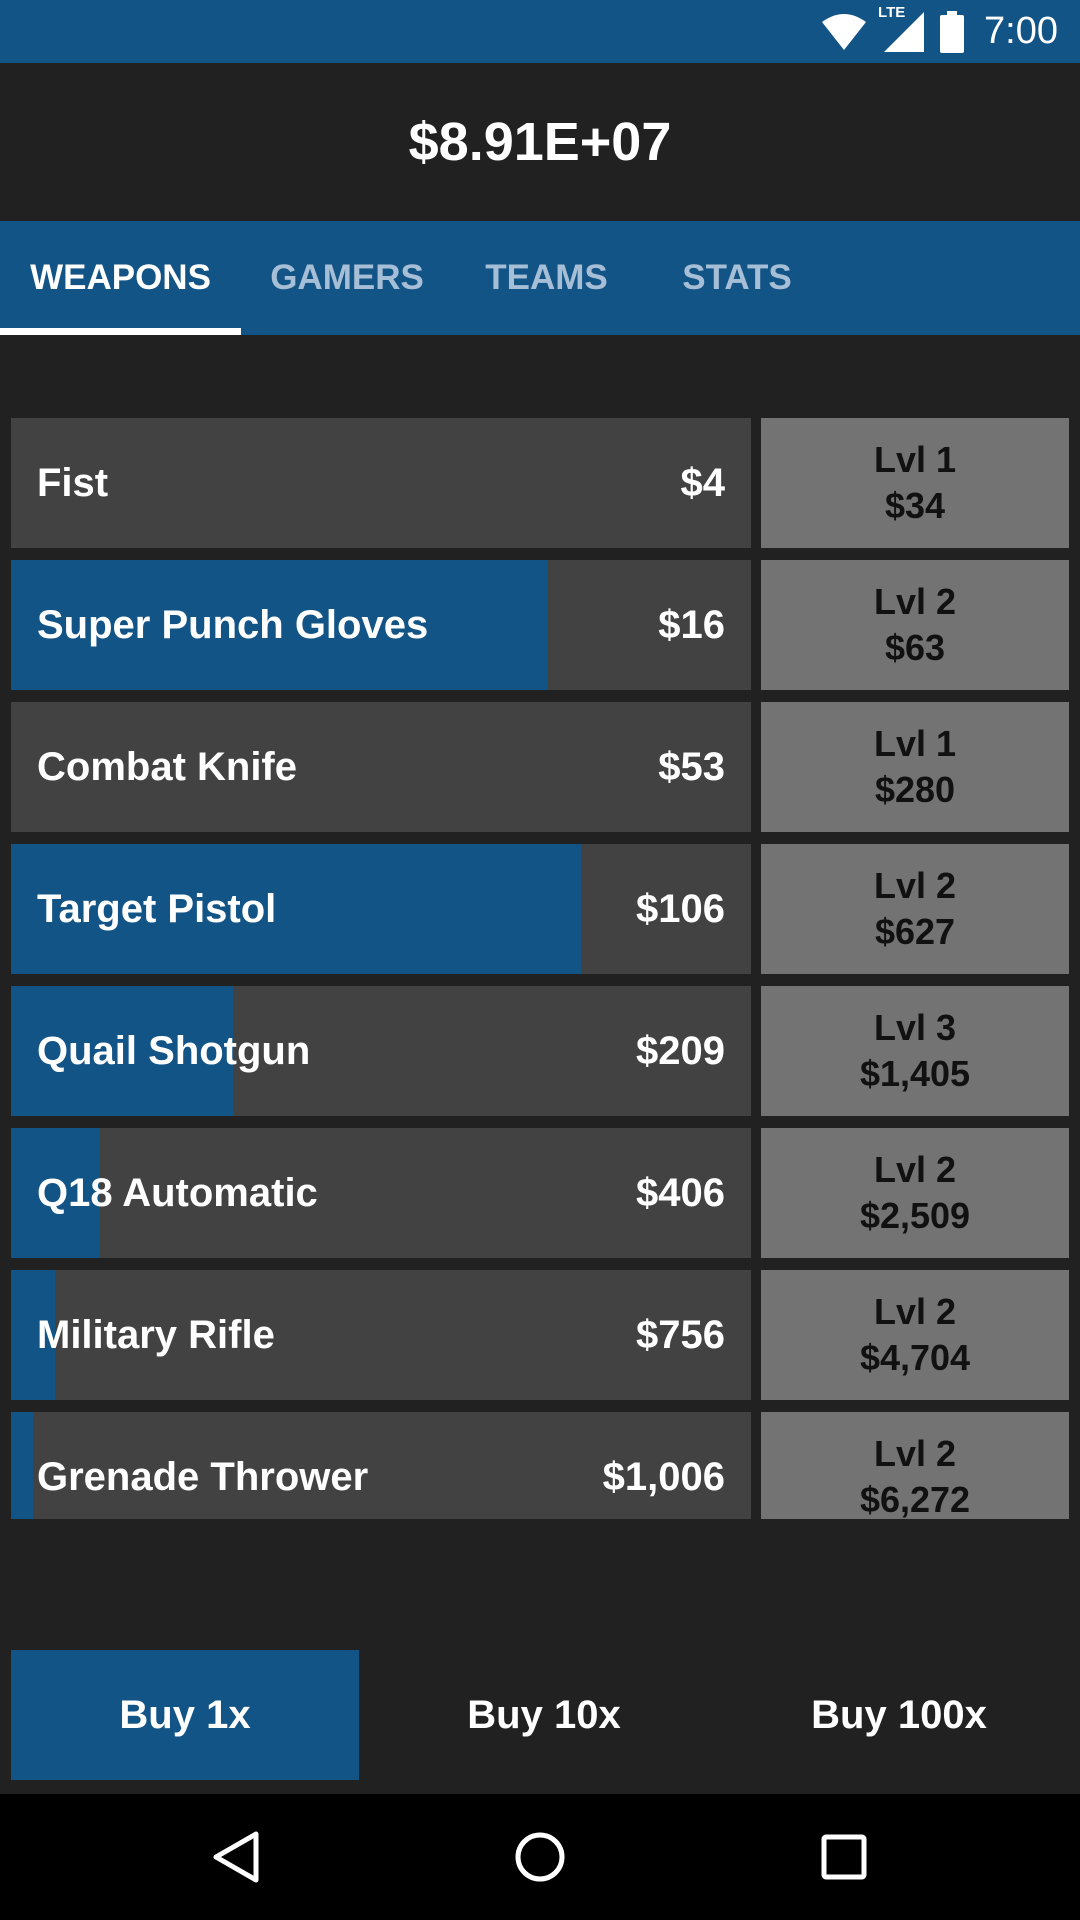 The height and width of the screenshot is (1920, 1080). Describe the element at coordinates (381, 1051) in the screenshot. I see `weapon-item: Quail Shotgun $209` at that location.